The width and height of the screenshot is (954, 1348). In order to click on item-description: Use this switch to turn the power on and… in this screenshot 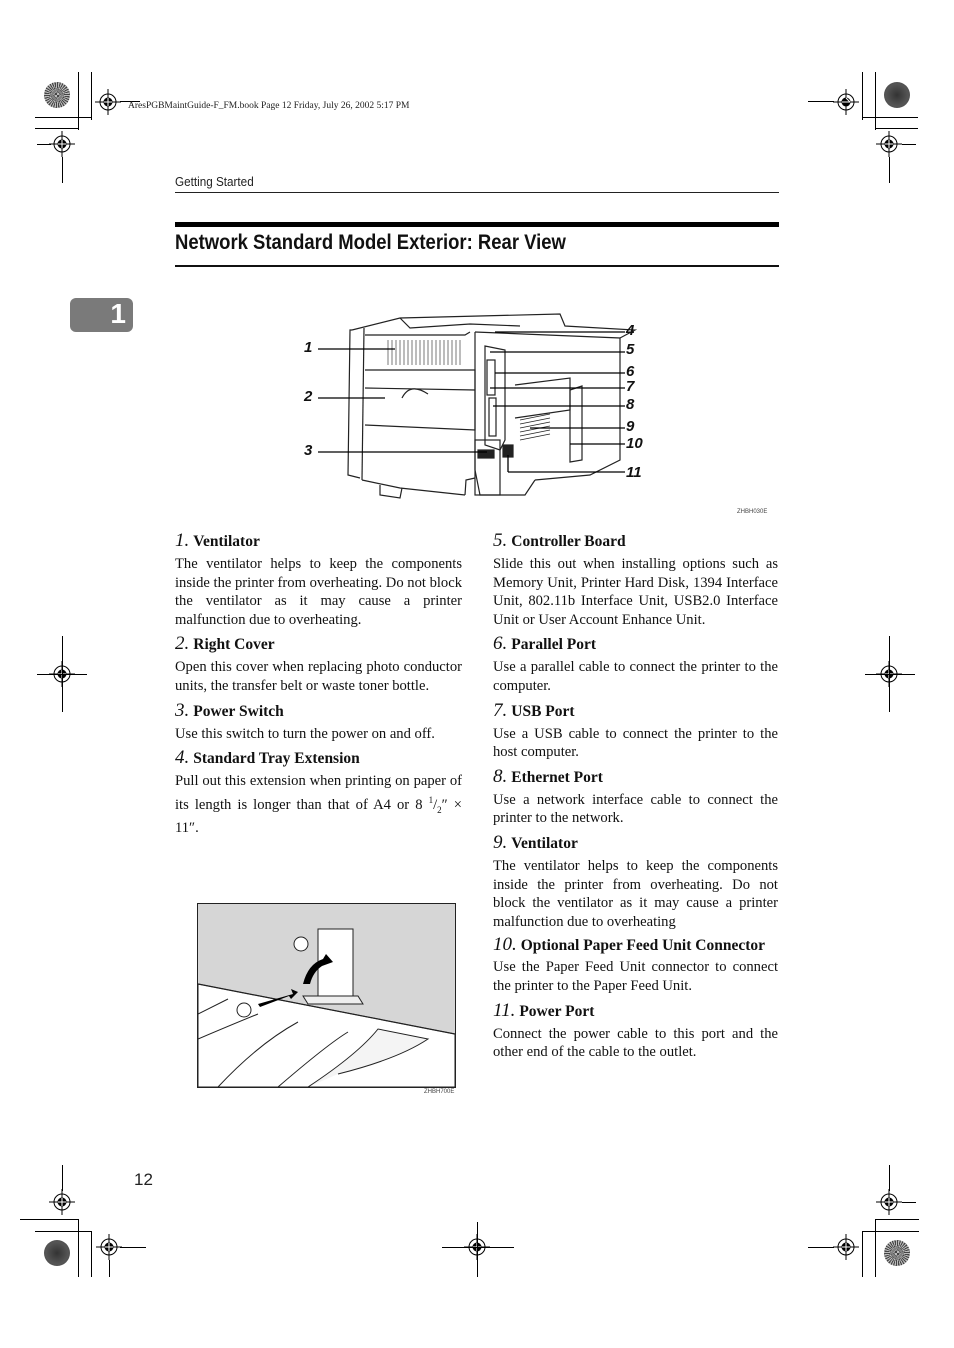, I will do `click(305, 733)`.